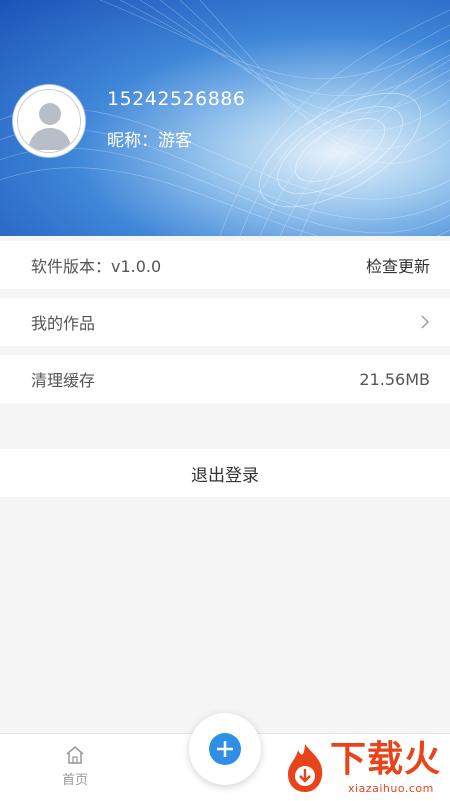 Image resolution: width=450 pixels, height=801 pixels. I want to click on plus-icon, so click(225, 749).